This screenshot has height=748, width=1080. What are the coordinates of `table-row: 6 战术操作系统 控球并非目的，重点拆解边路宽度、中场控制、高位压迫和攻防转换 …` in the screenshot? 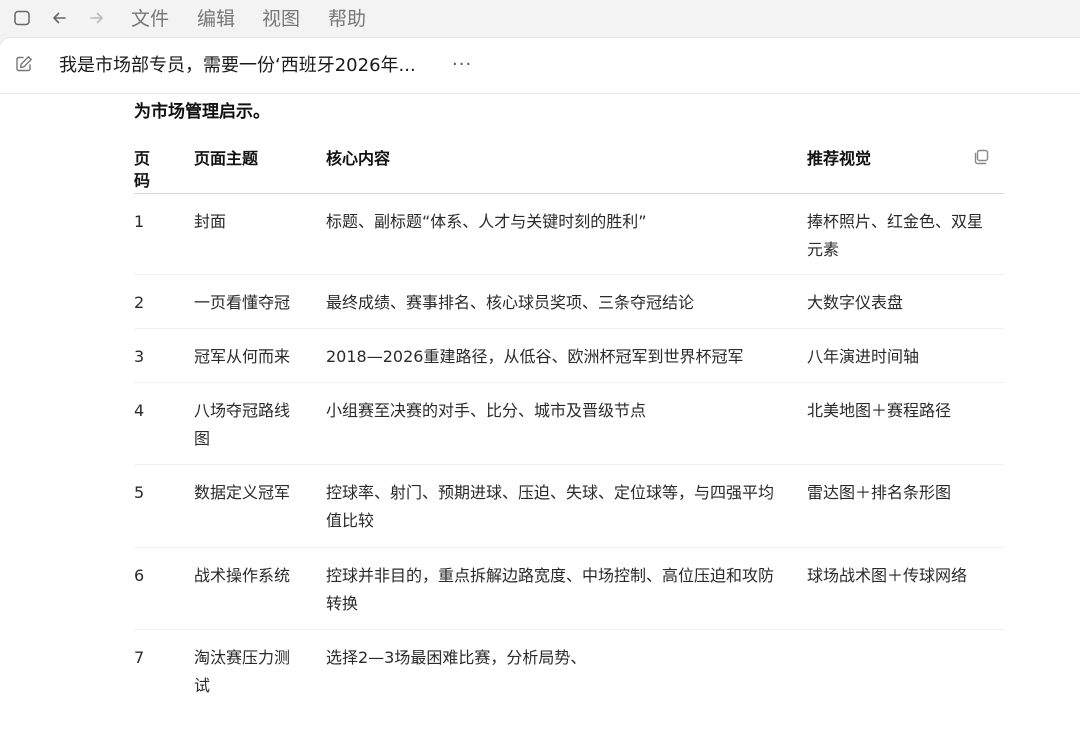 It's located at (569, 589).